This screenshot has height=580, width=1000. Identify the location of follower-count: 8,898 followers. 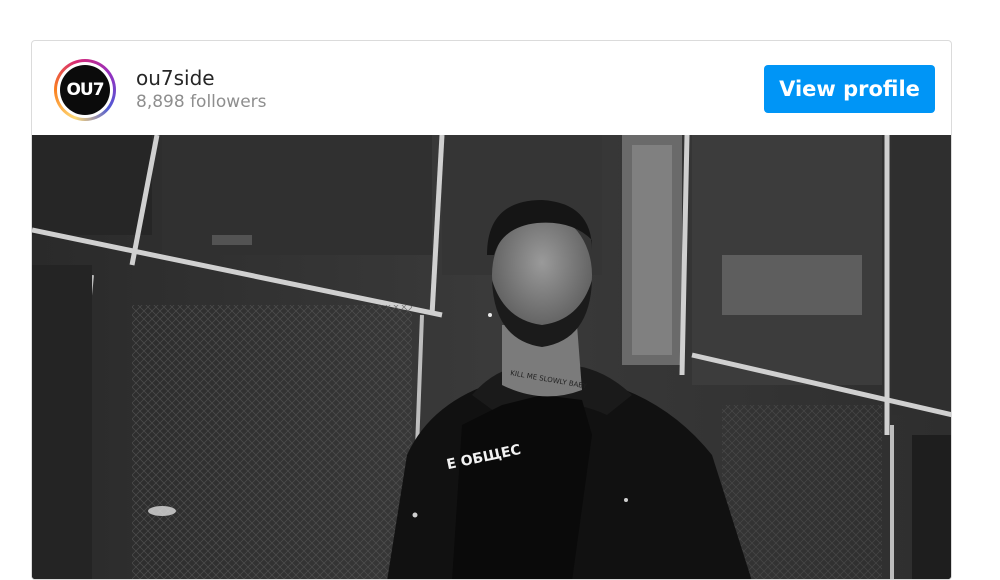
(201, 102).